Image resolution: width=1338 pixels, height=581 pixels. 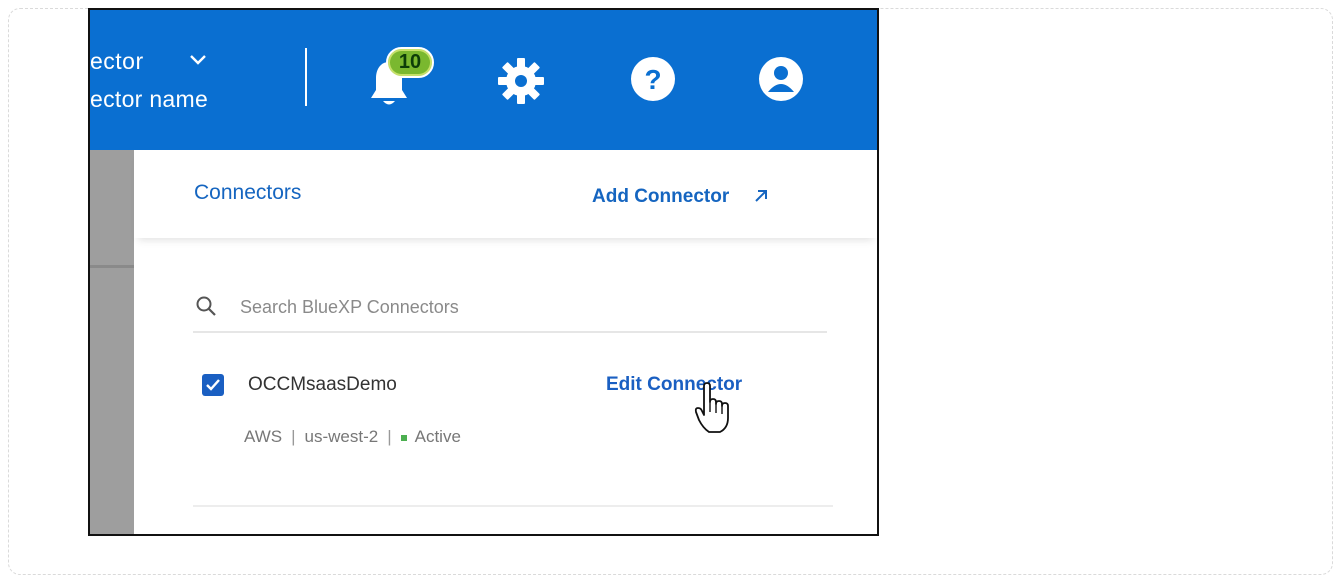 What do you see at coordinates (198, 60) in the screenshot?
I see `chevron-down-icon` at bounding box center [198, 60].